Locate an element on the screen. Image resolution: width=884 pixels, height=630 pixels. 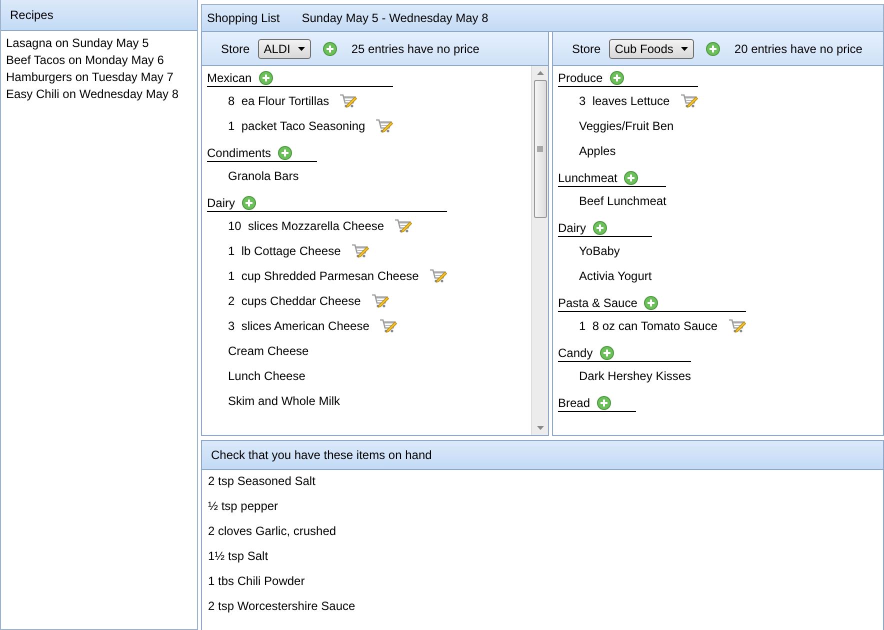
scrollbar is located at coordinates (539, 250).